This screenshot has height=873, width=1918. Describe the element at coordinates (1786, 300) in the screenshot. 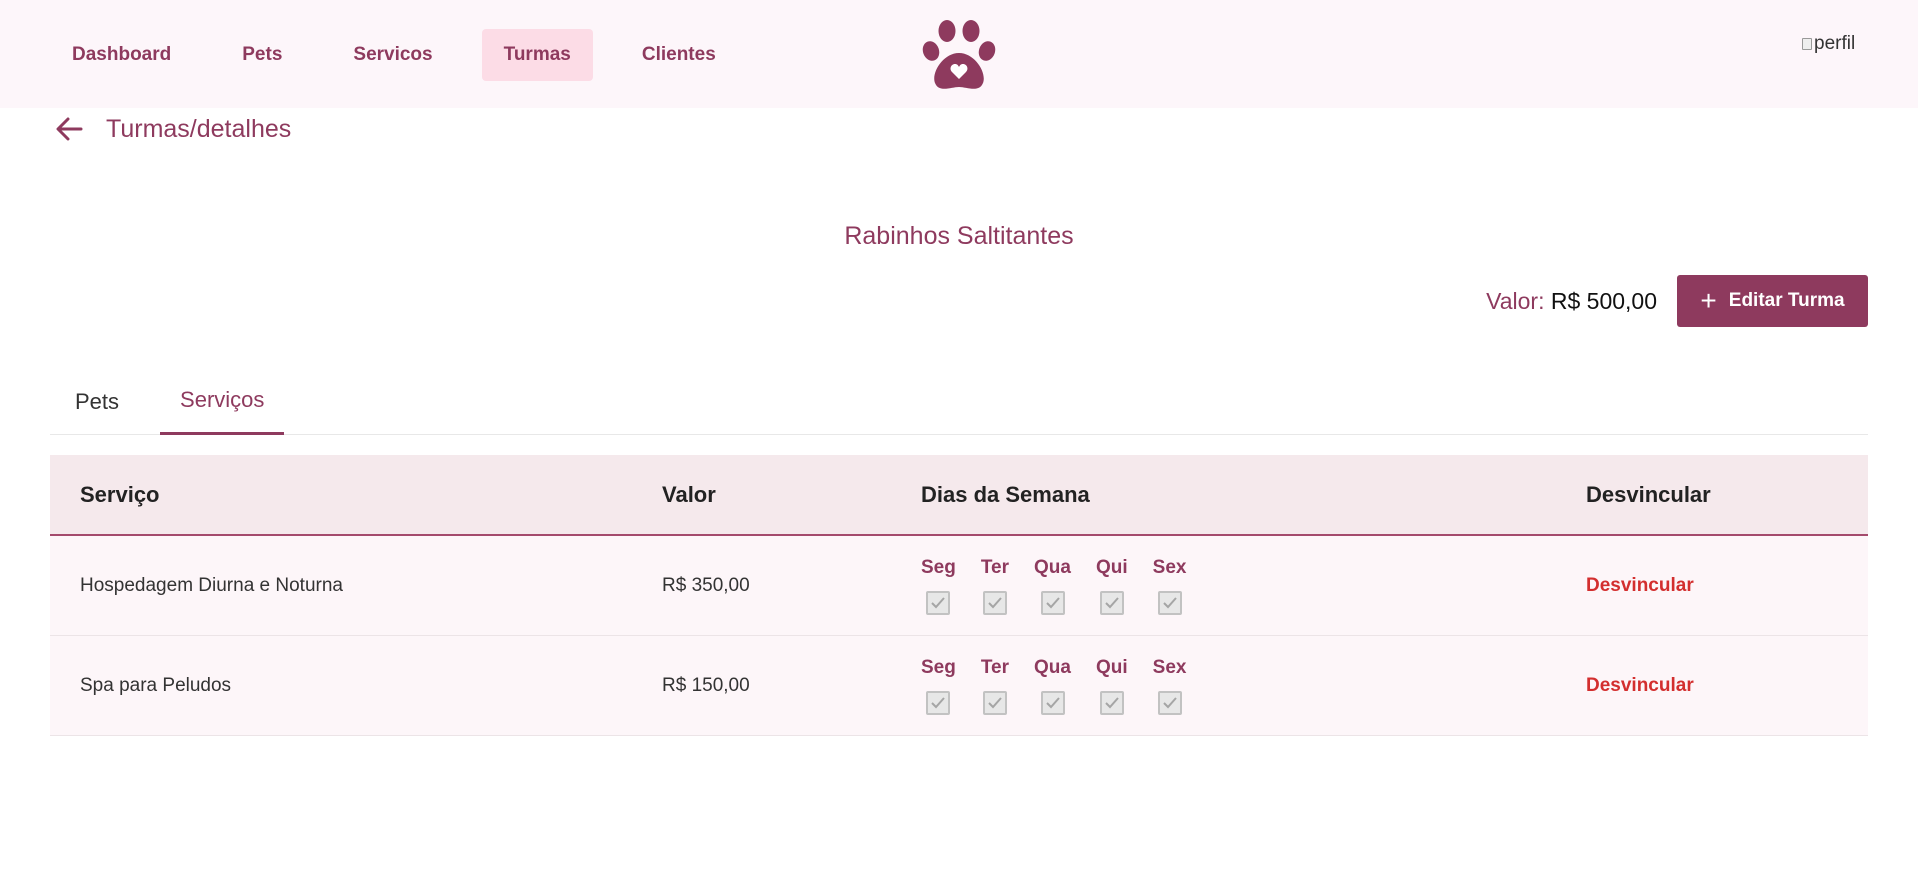

I see `edit-class-button-label: Editar Turma` at that location.